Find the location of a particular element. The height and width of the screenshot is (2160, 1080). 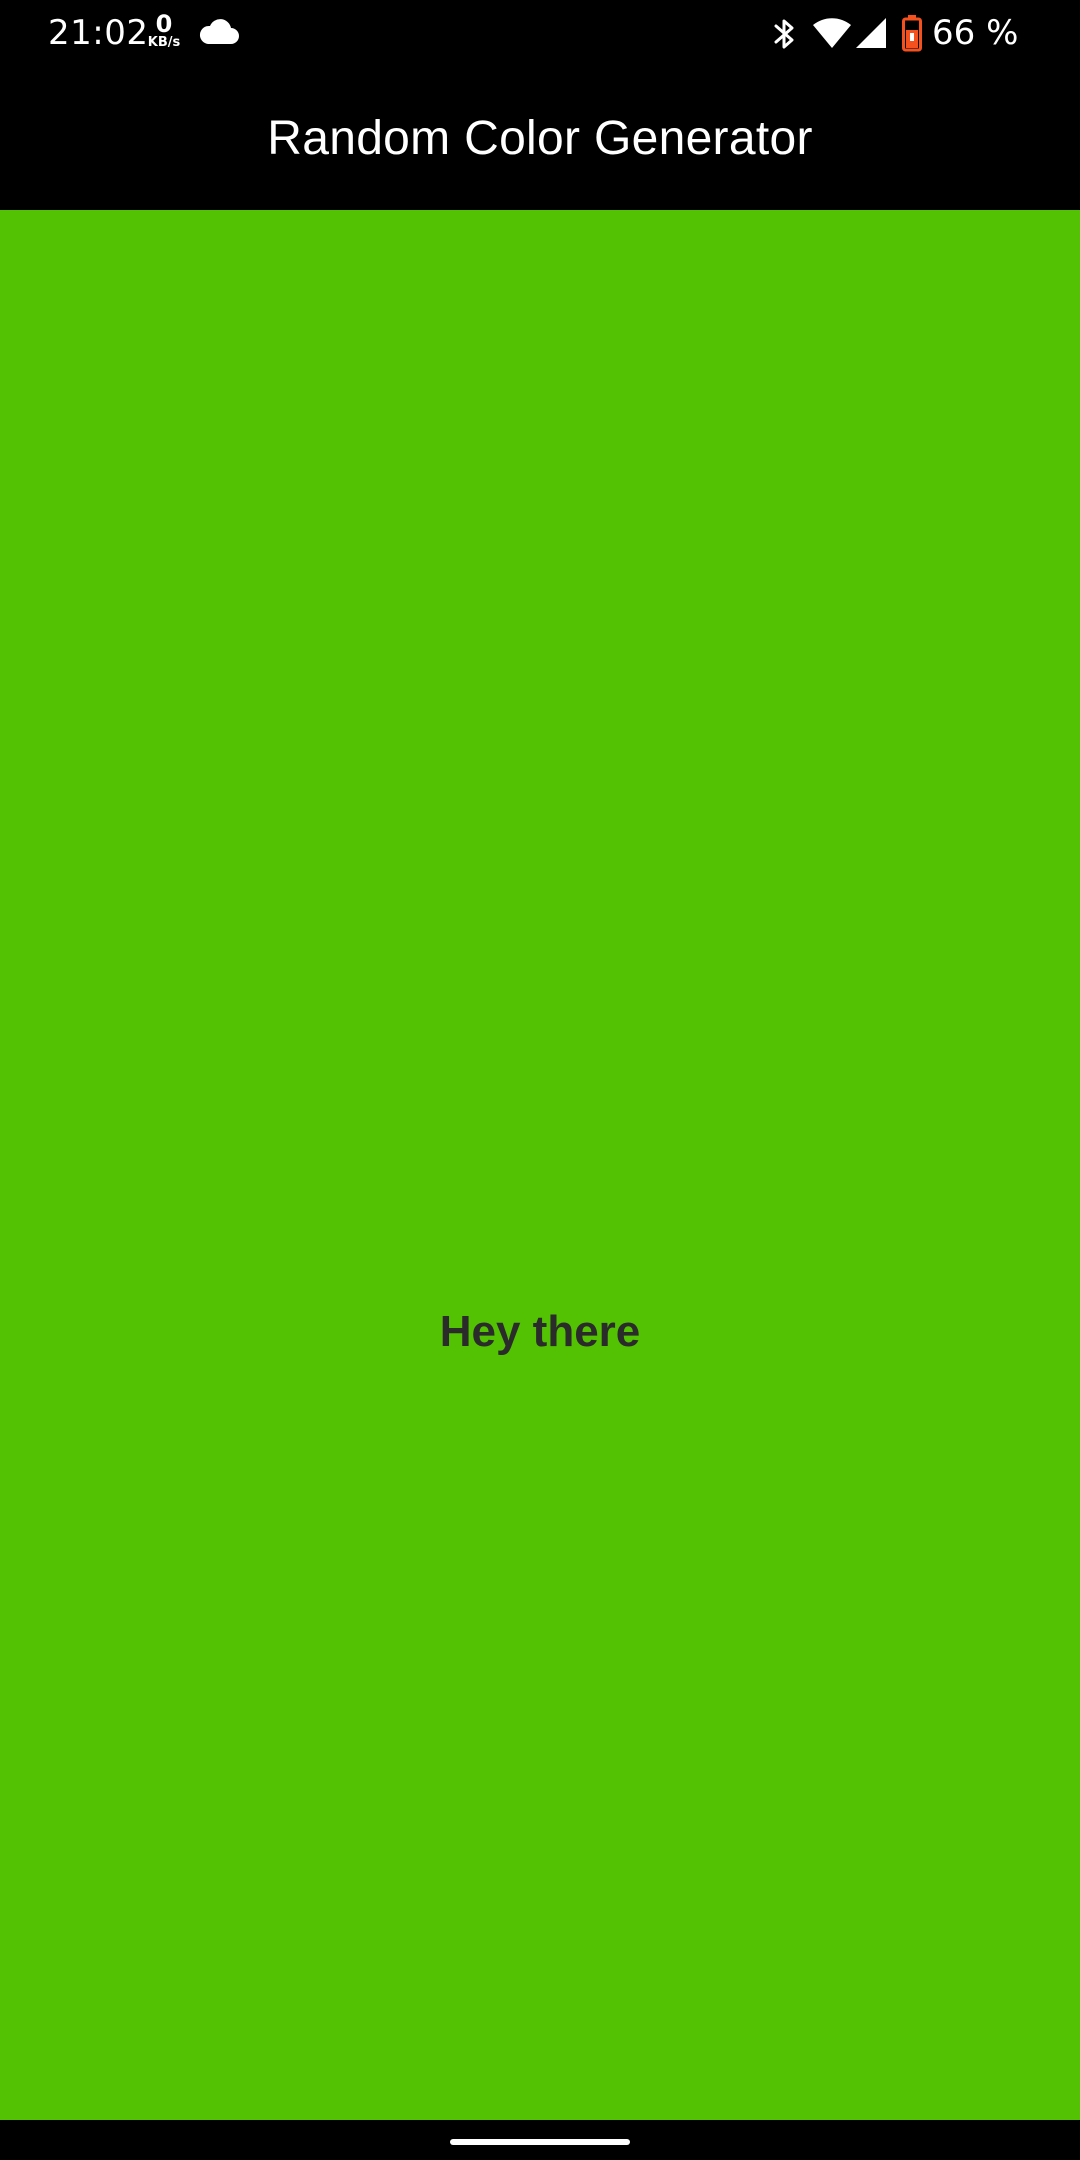

home-gesture-bar is located at coordinates (540, 2142).